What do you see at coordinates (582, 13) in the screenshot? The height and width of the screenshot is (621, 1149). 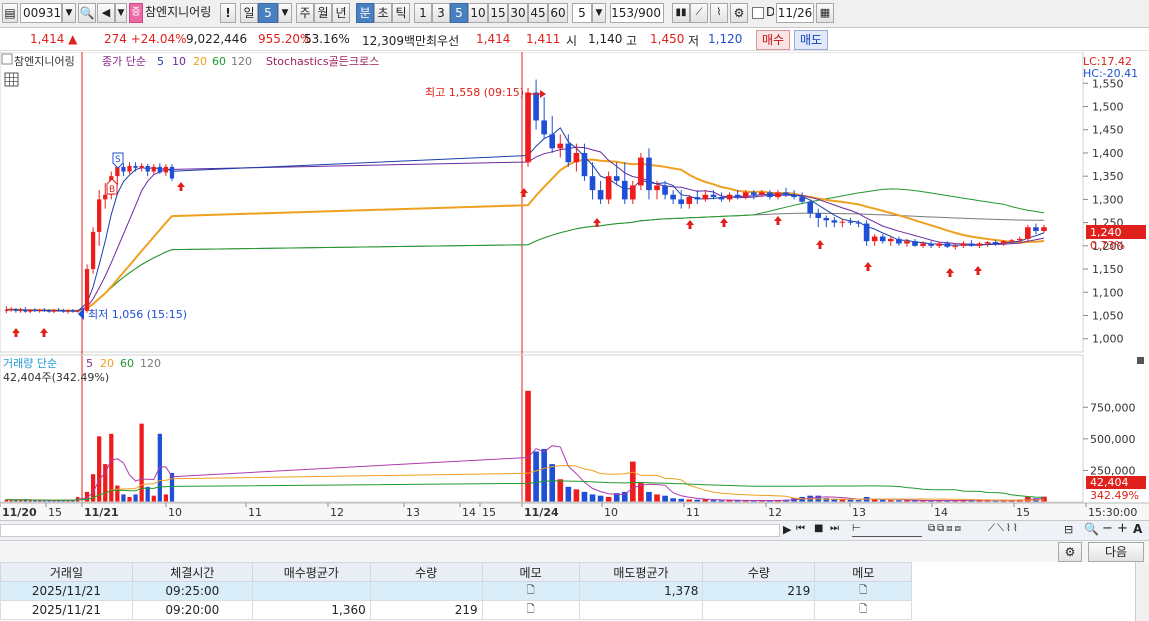 I see `interval-input: 5` at bounding box center [582, 13].